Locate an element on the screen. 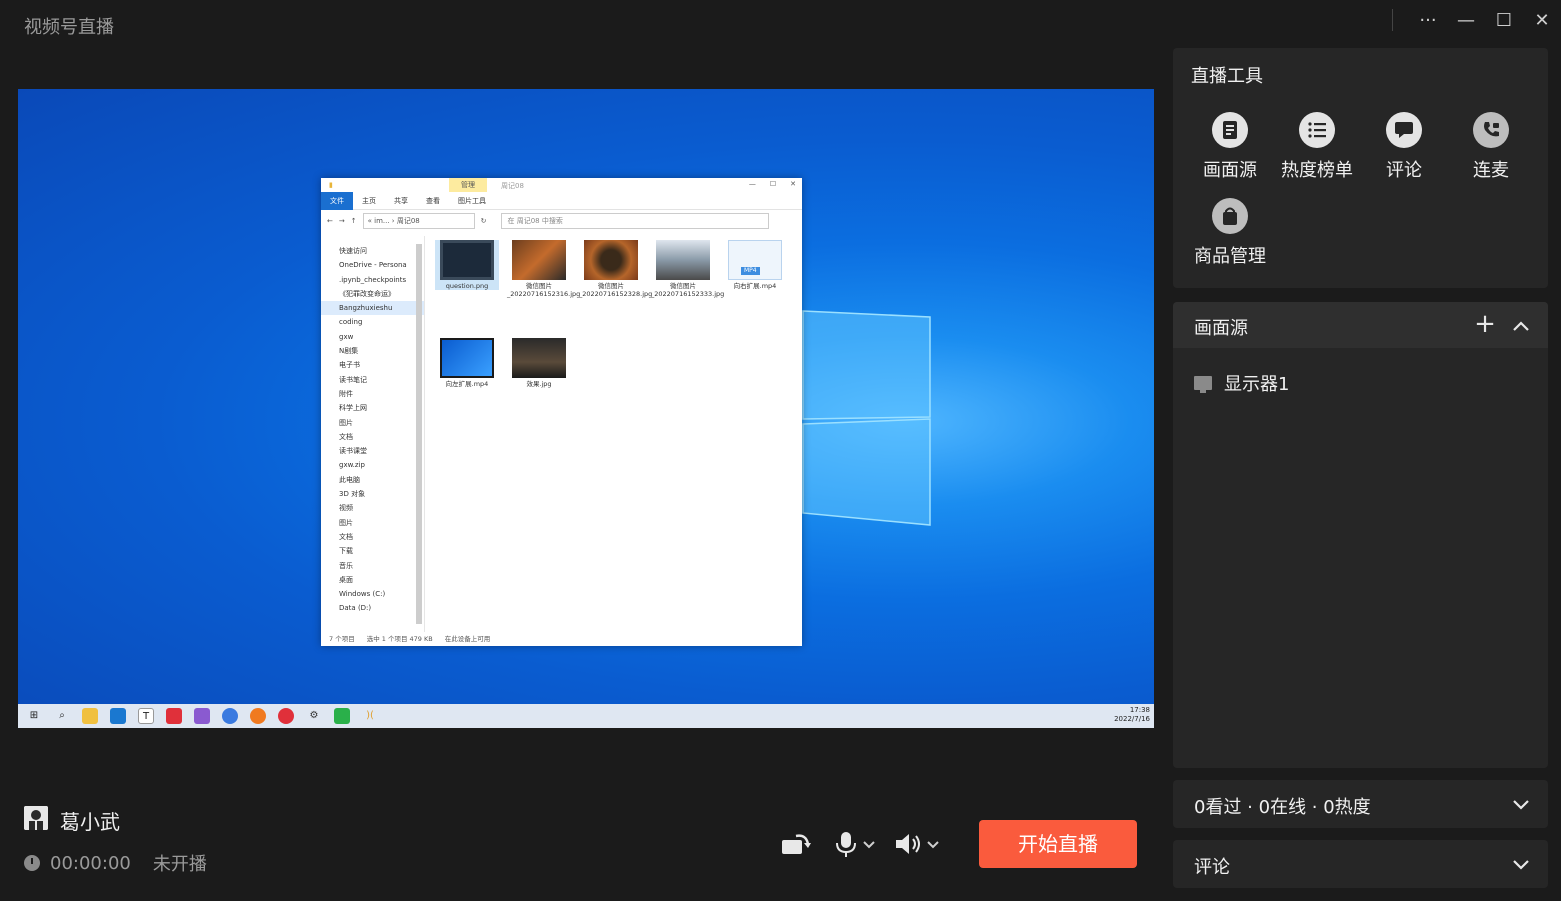 The image size is (1561, 901). collapse-sources-button is located at coordinates (1521, 326).